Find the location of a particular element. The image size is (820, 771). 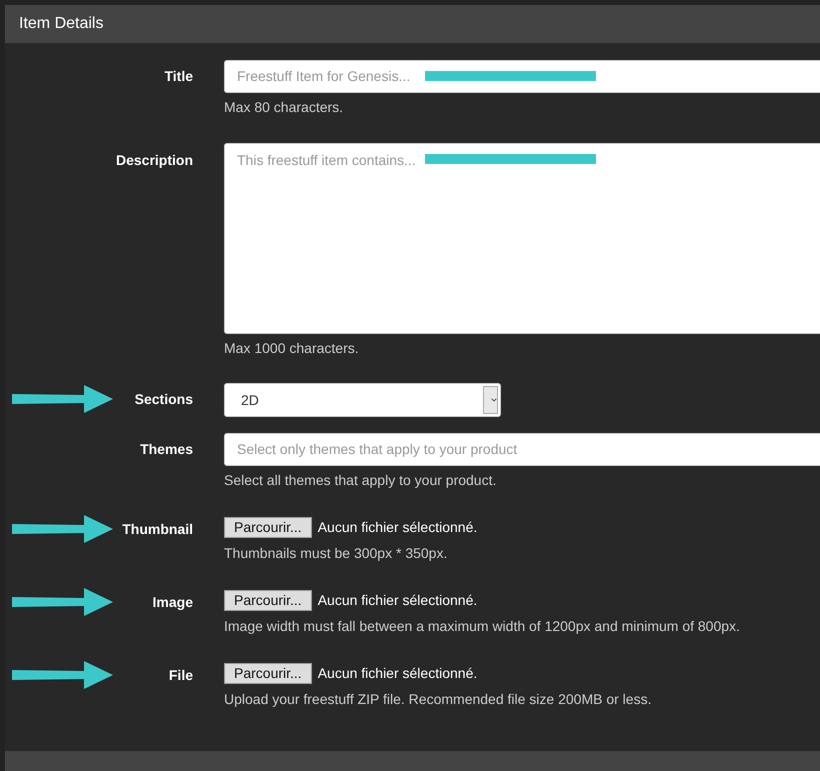

field-label: Description is located at coordinates (154, 160).